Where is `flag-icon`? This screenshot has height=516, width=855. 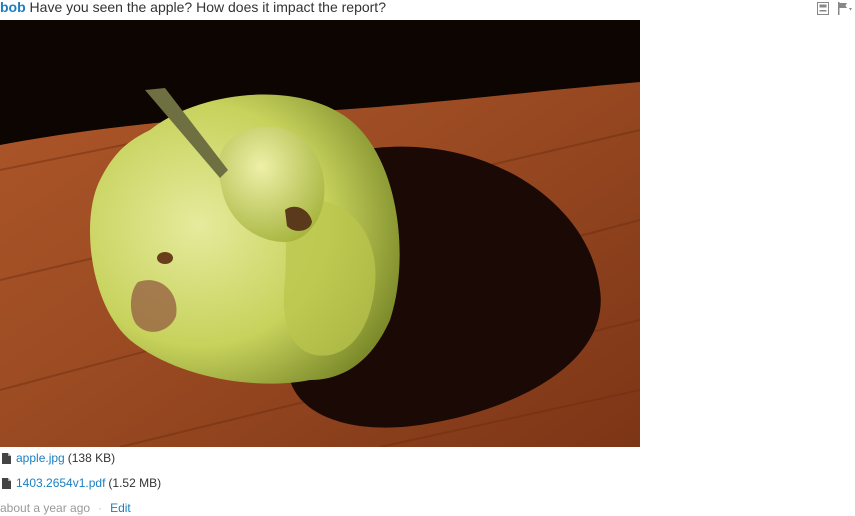 flag-icon is located at coordinates (845, 8).